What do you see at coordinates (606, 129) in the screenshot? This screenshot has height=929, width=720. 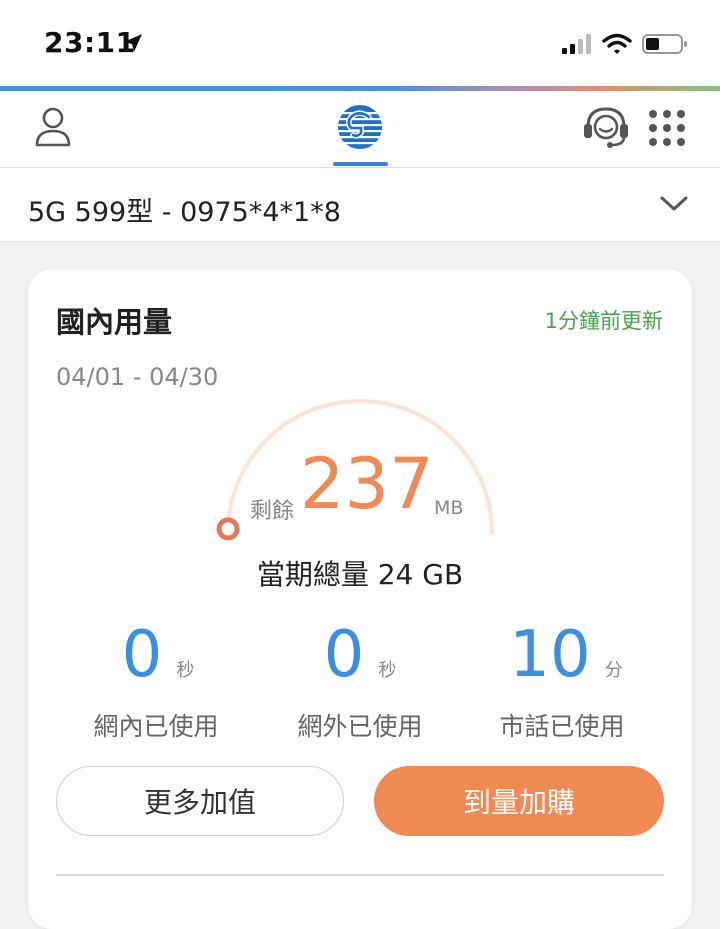 I see `customer-service-headset-icon` at bounding box center [606, 129].